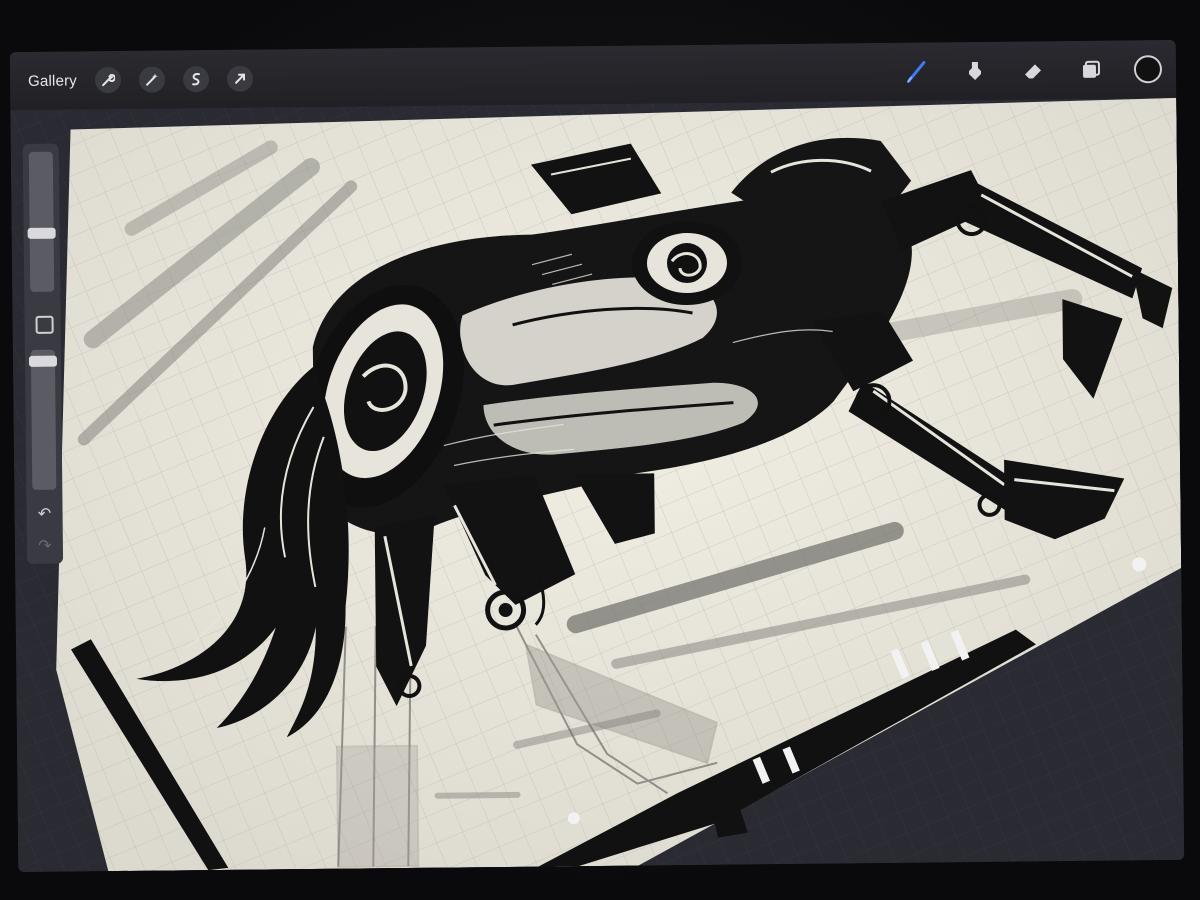 Image resolution: width=1200 pixels, height=900 pixels. Describe the element at coordinates (1091, 70) in the screenshot. I see `layers-icon` at that location.